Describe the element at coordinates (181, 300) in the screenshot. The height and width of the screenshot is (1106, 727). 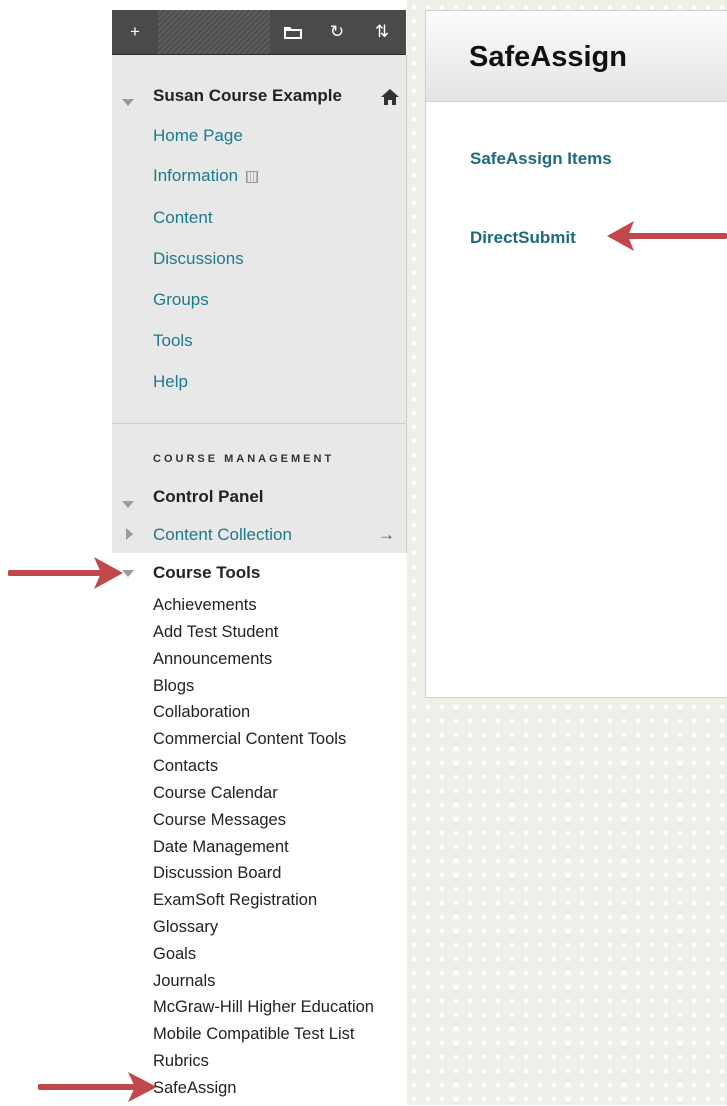
I see `nav-groups: Groups` at that location.